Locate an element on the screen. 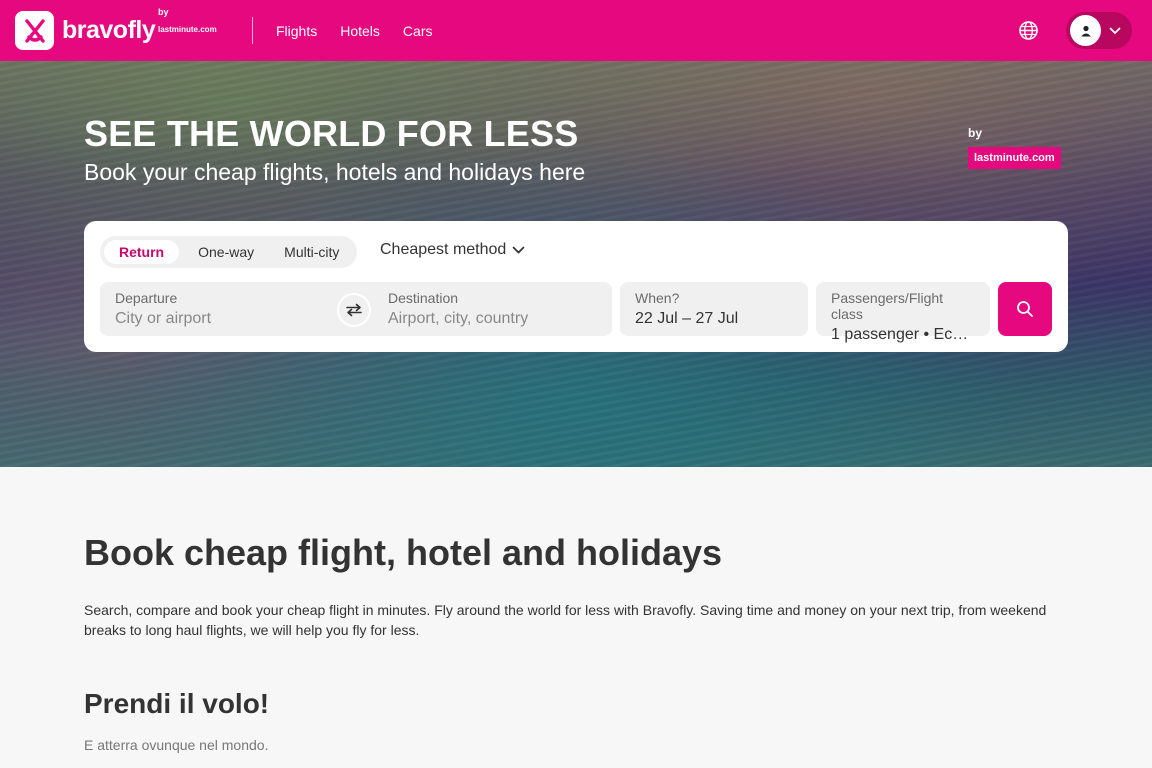 This screenshot has width=1152, height=768. dates-value: 22 Jul – 27 Jul is located at coordinates (687, 318).